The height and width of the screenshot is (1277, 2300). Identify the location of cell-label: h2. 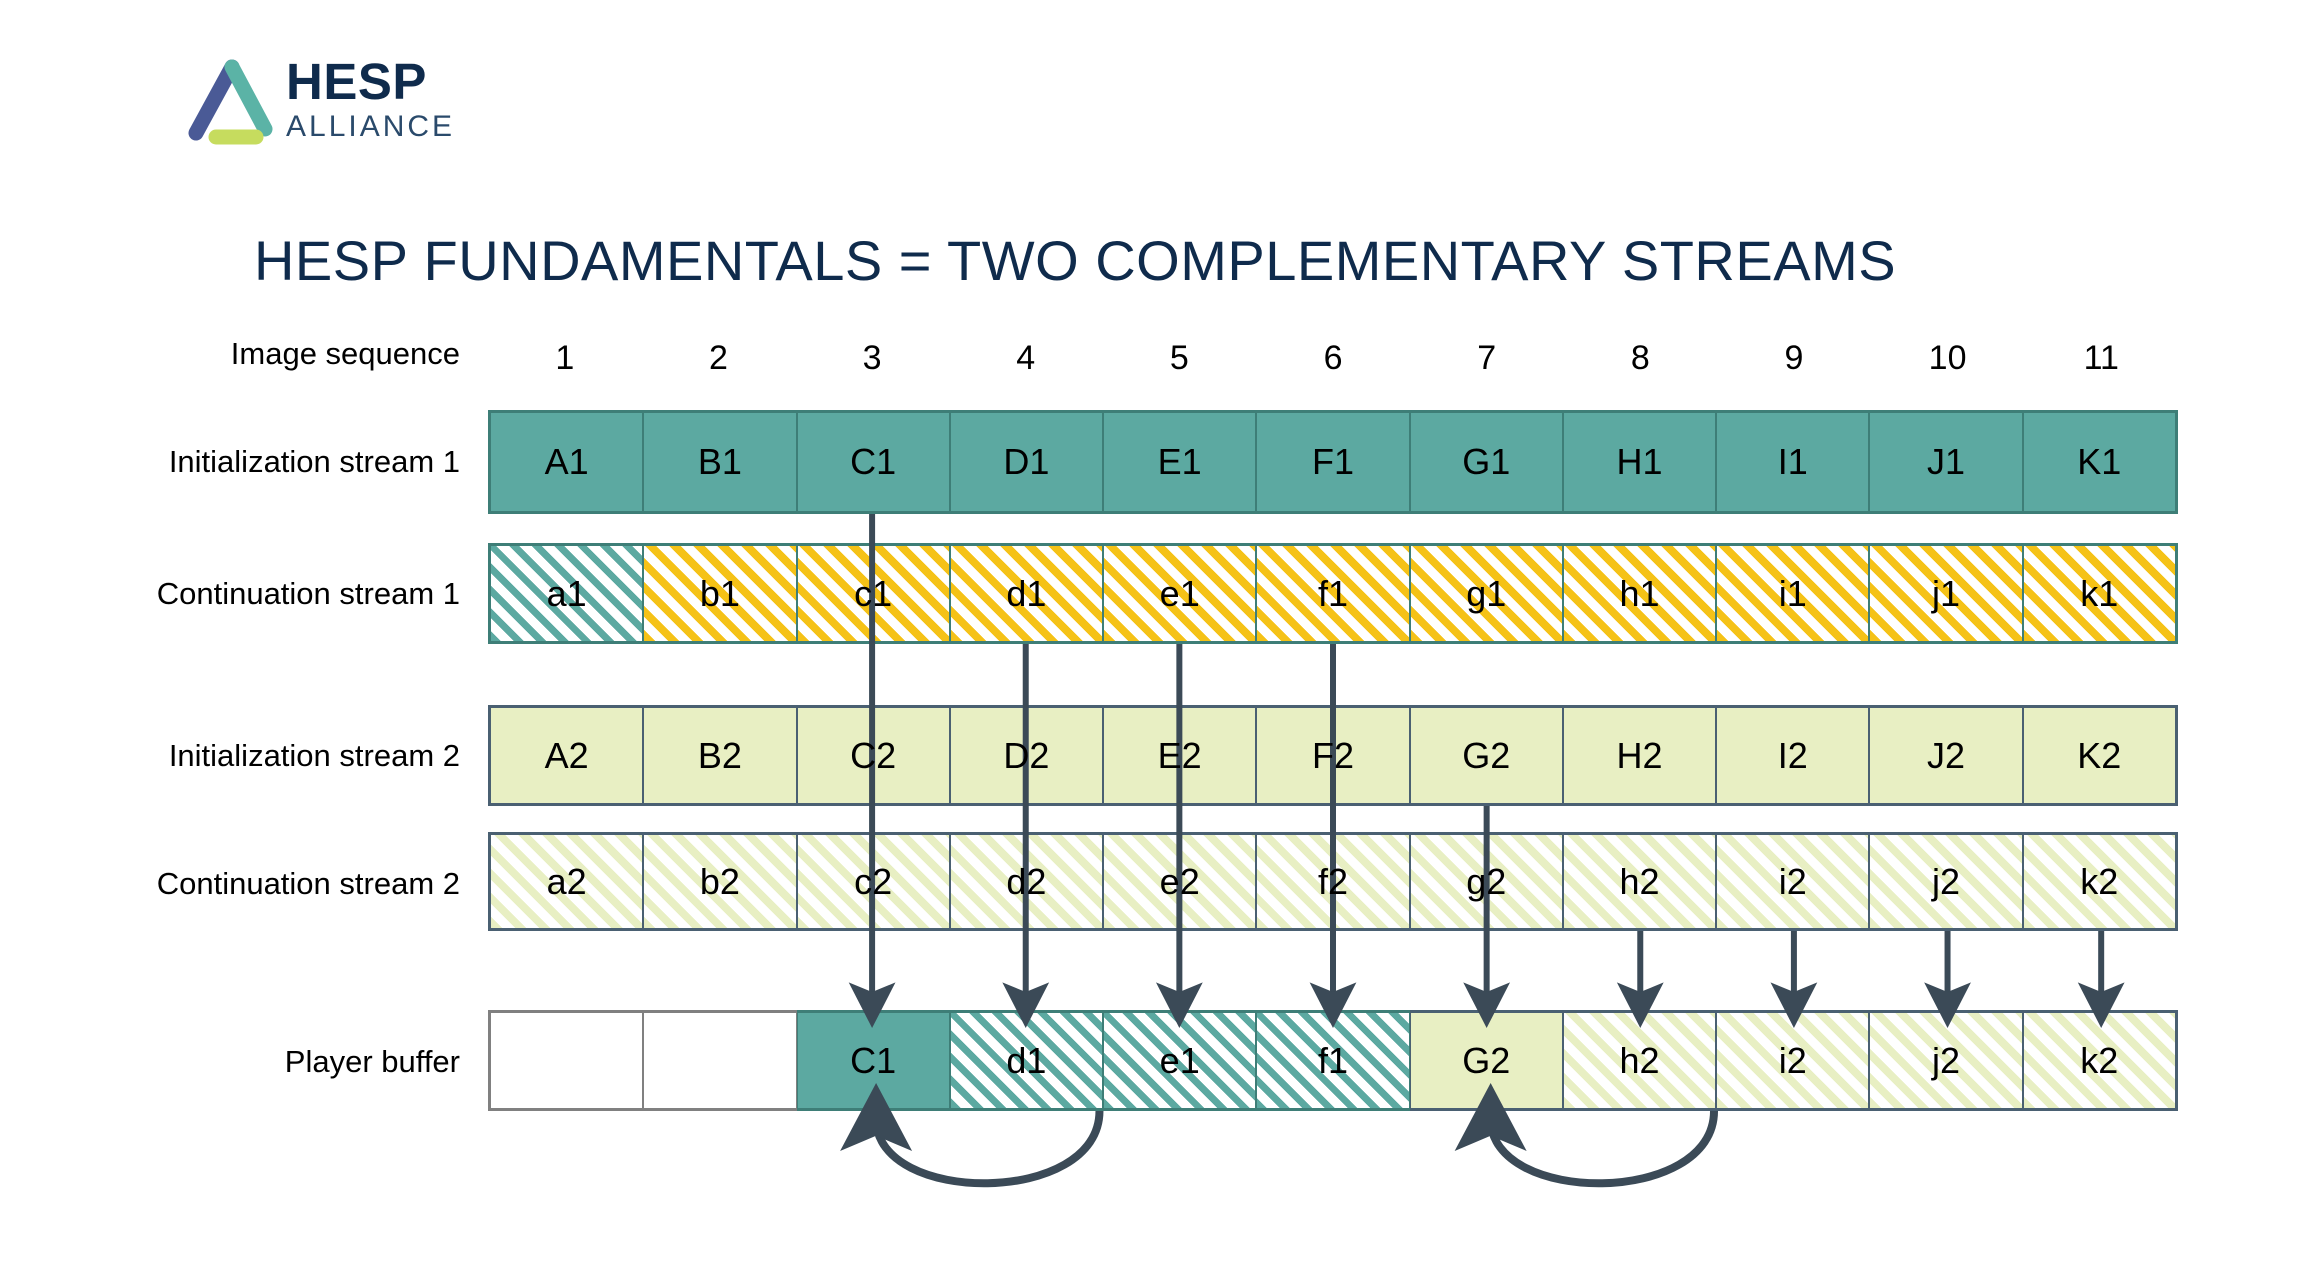
(1639, 1060).